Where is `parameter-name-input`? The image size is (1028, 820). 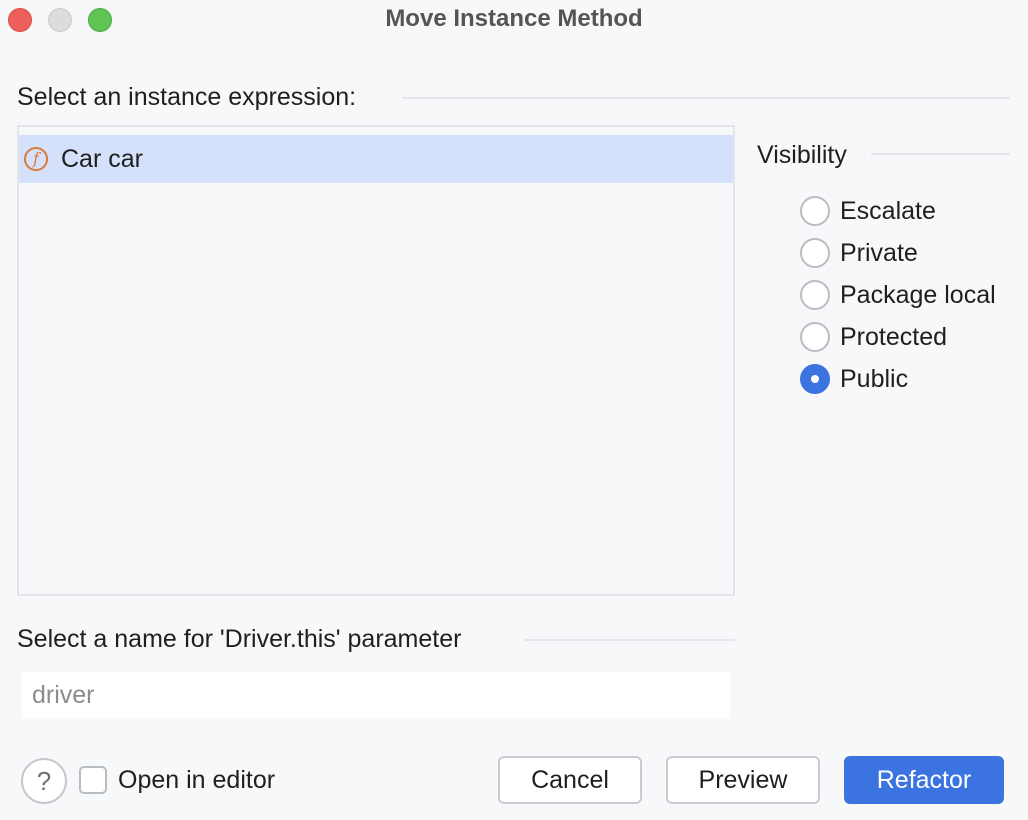 parameter-name-input is located at coordinates (376, 695).